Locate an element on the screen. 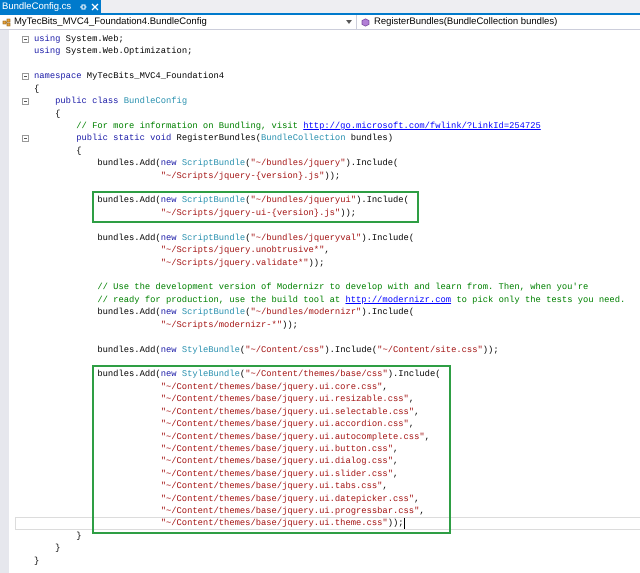 The height and width of the screenshot is (573, 640). code-link: http://modernizr.com is located at coordinates (398, 299).